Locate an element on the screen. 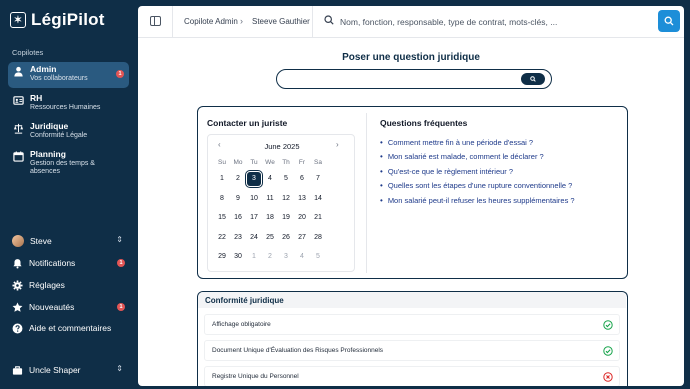  x-circle-icon is located at coordinates (608, 377).